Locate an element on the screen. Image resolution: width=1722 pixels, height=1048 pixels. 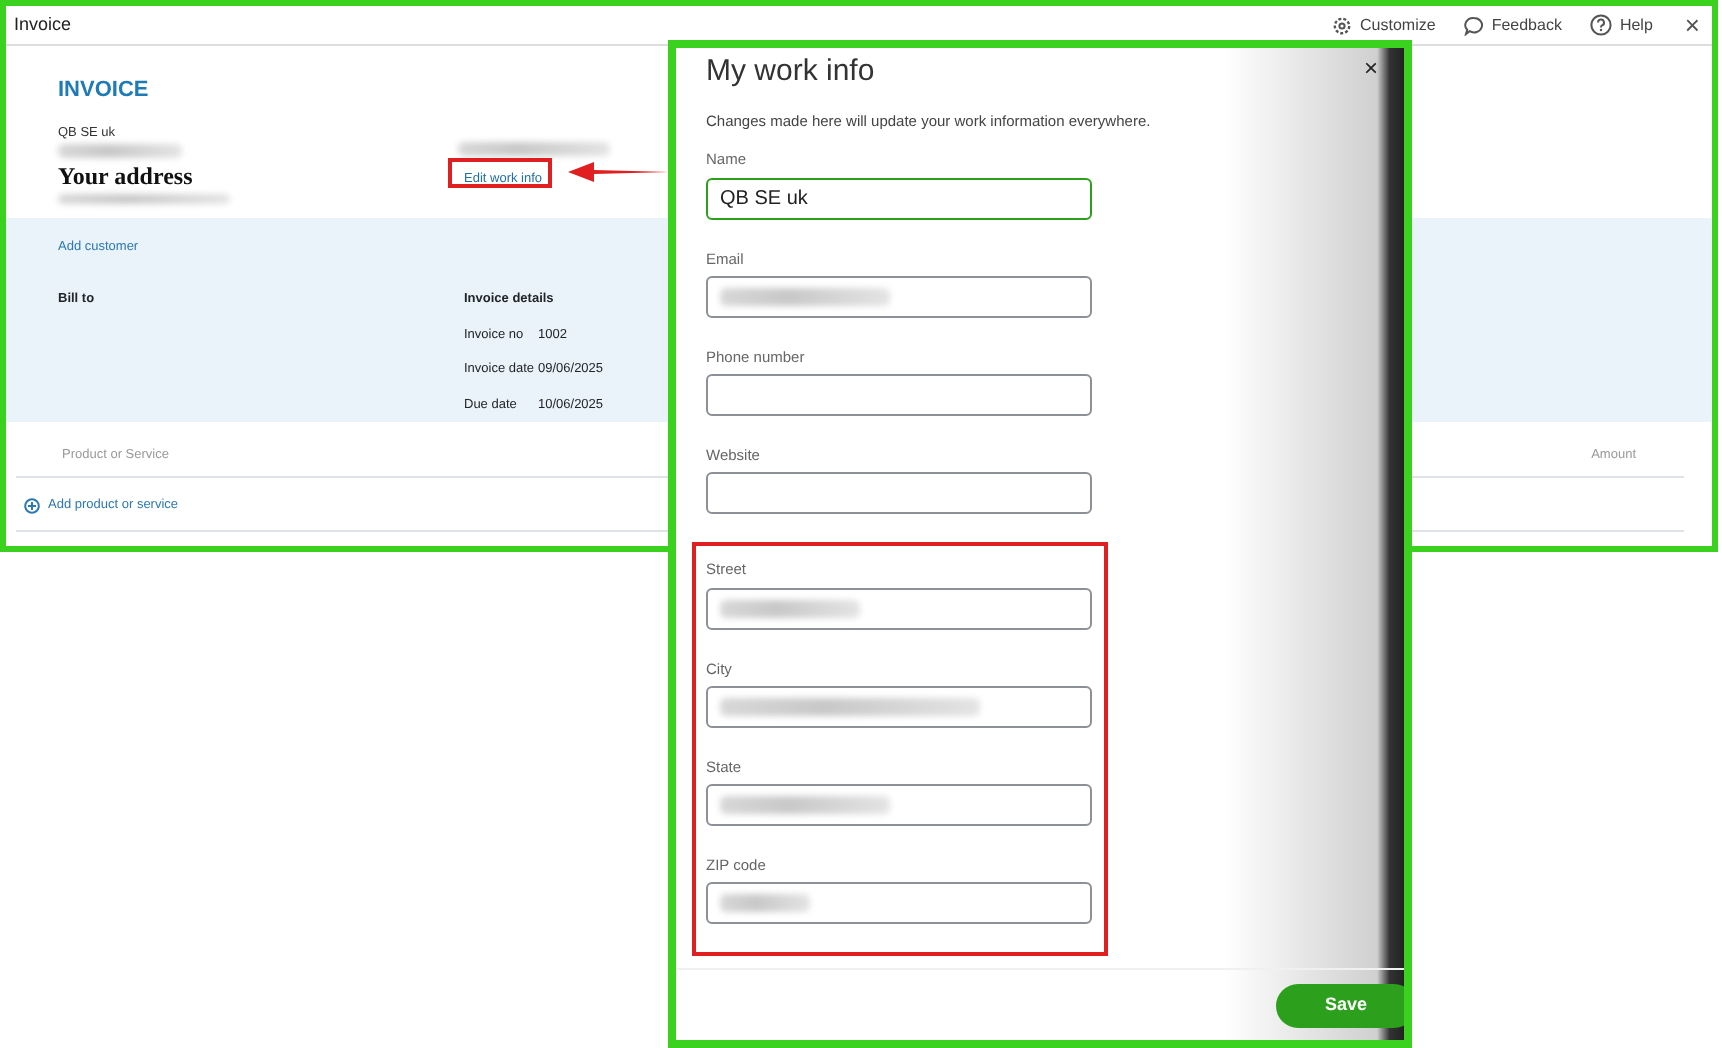
chat-icon is located at coordinates (1473, 25).